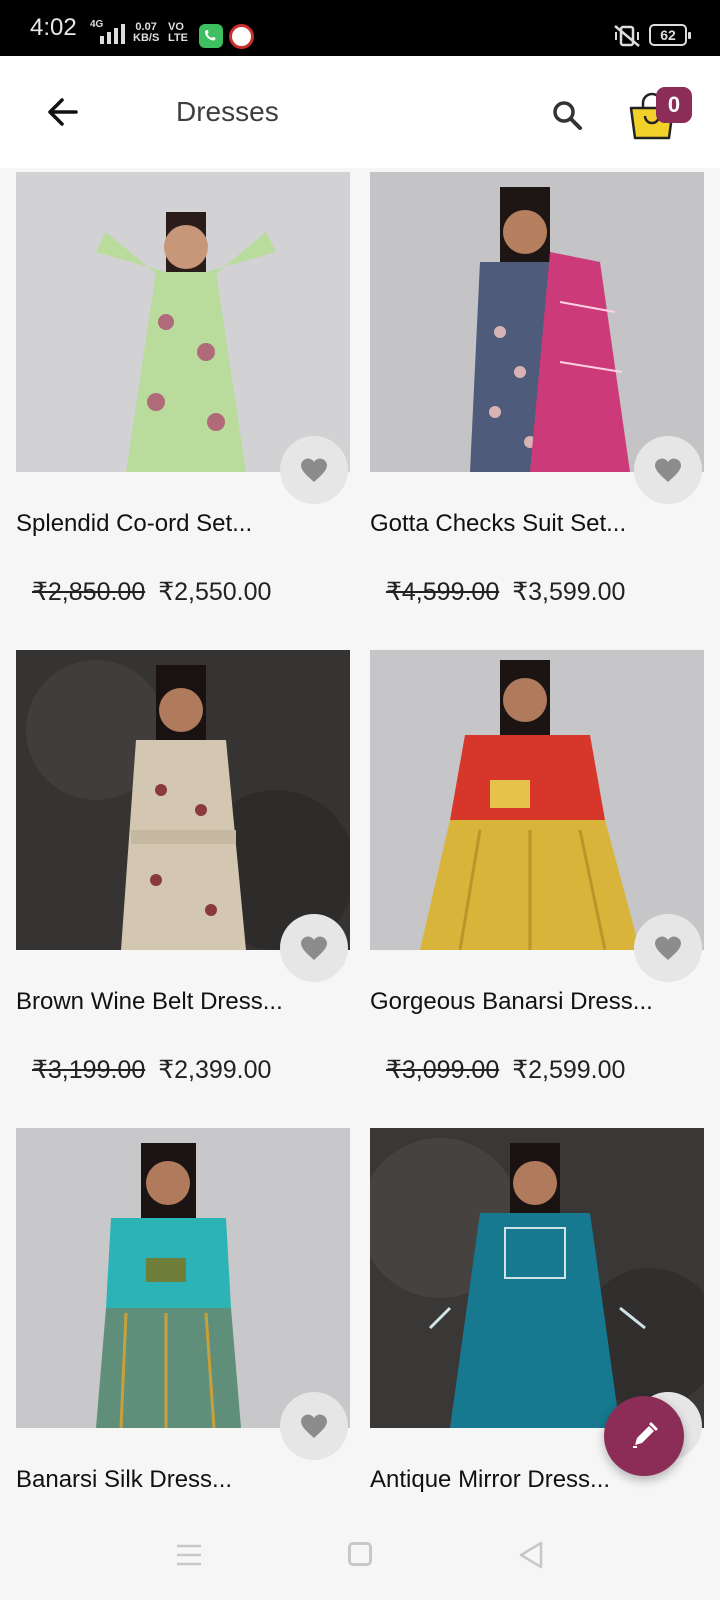 The width and height of the screenshot is (720, 1600). Describe the element at coordinates (178, 38) in the screenshot. I see `volte-lte: LTE` at that location.